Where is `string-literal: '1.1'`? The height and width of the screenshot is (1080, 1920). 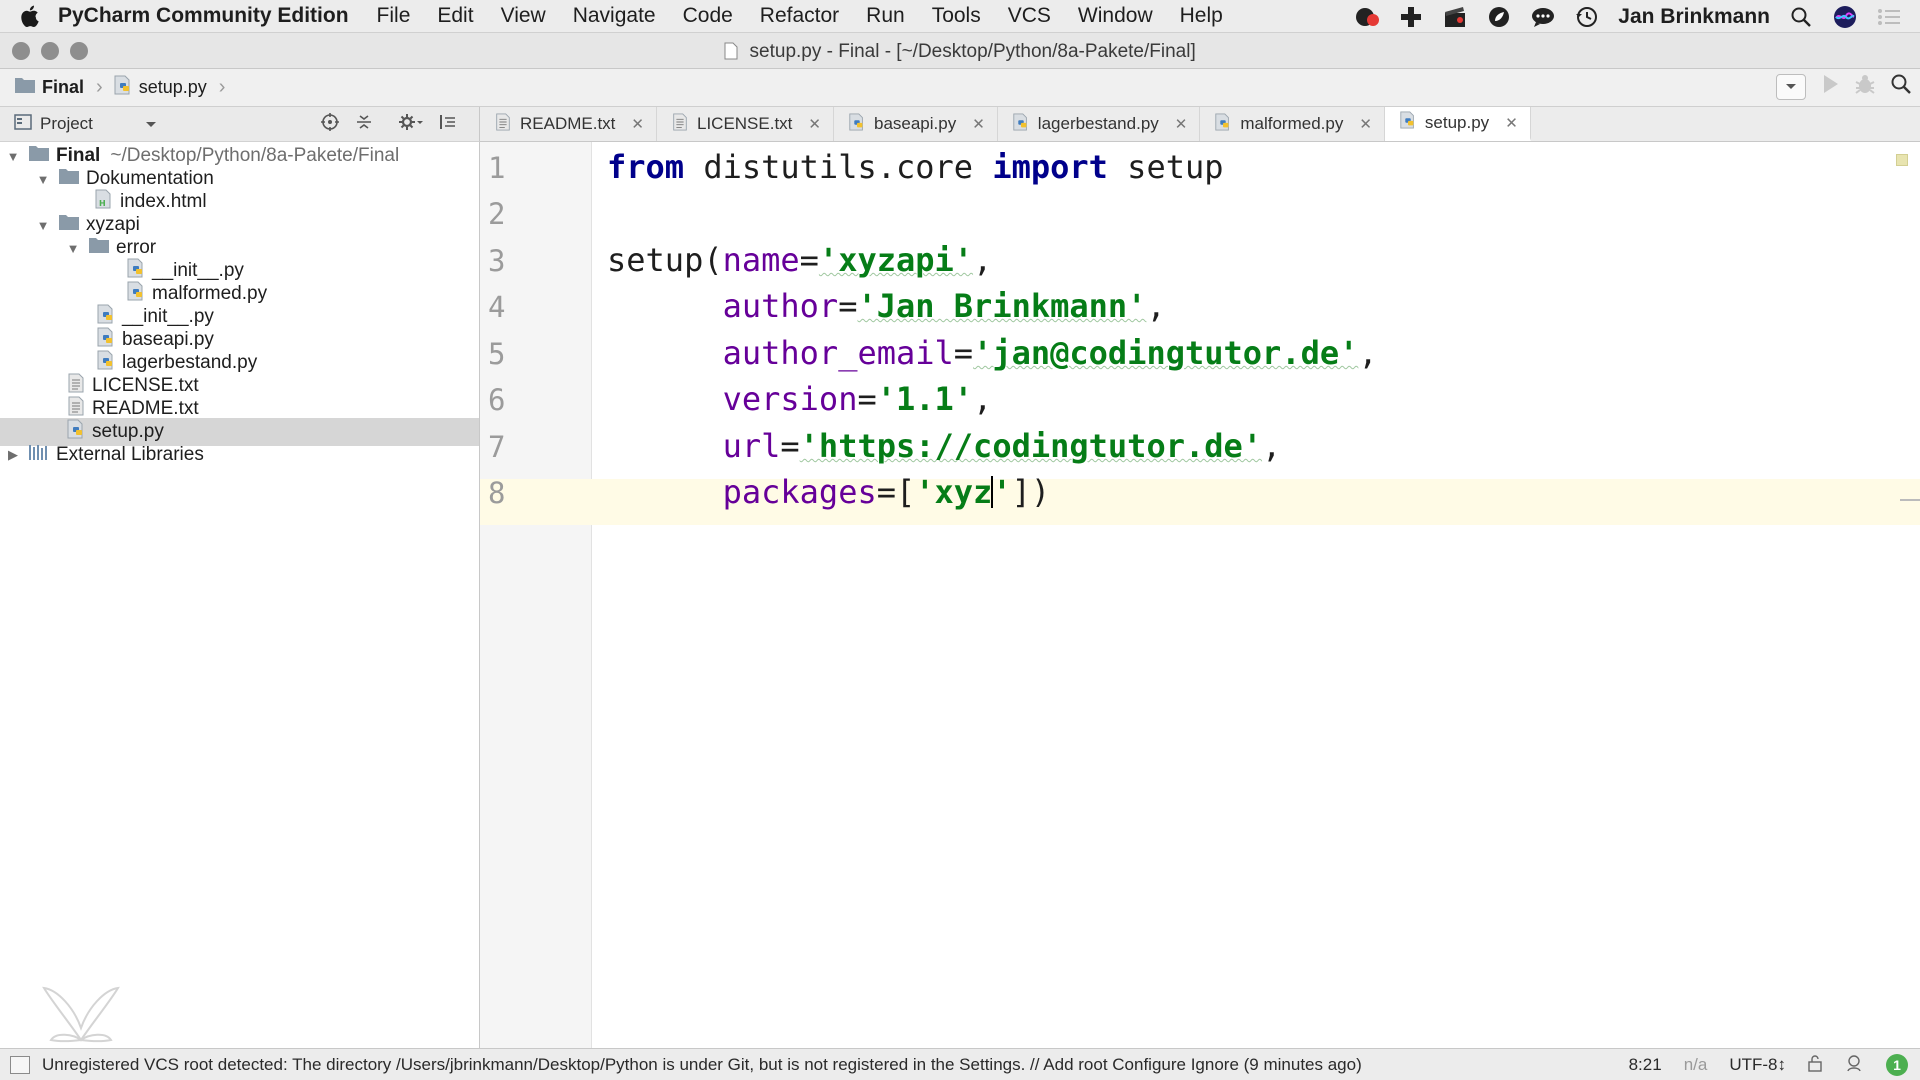
string-literal: '1.1' is located at coordinates (925, 399).